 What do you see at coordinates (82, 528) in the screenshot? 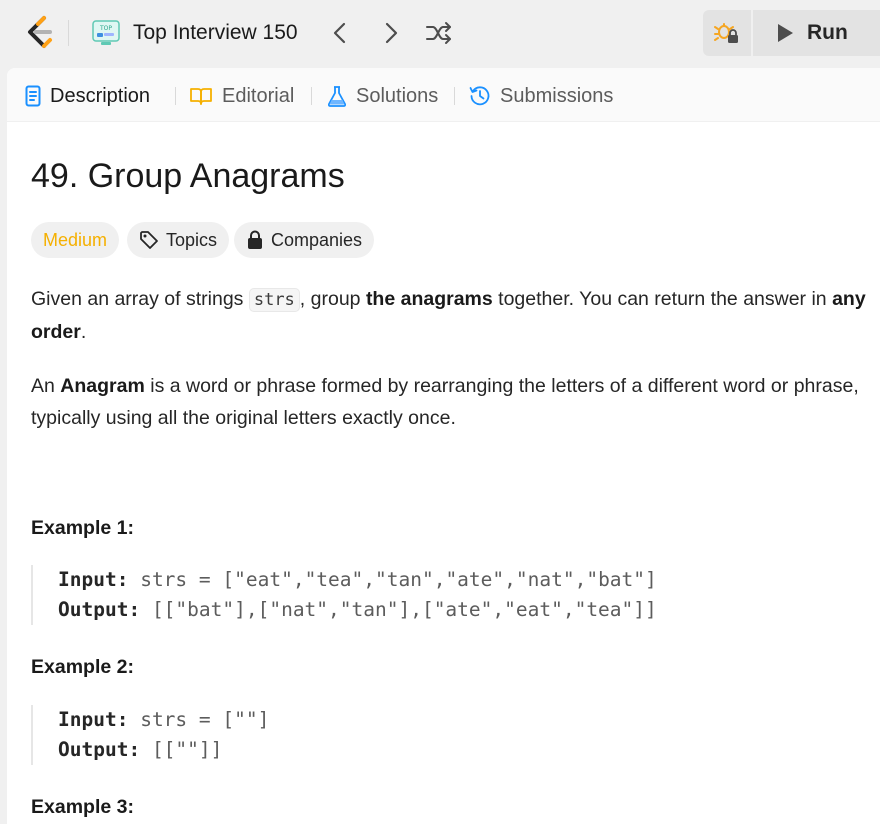
I see `example-heading: Example 1:` at bounding box center [82, 528].